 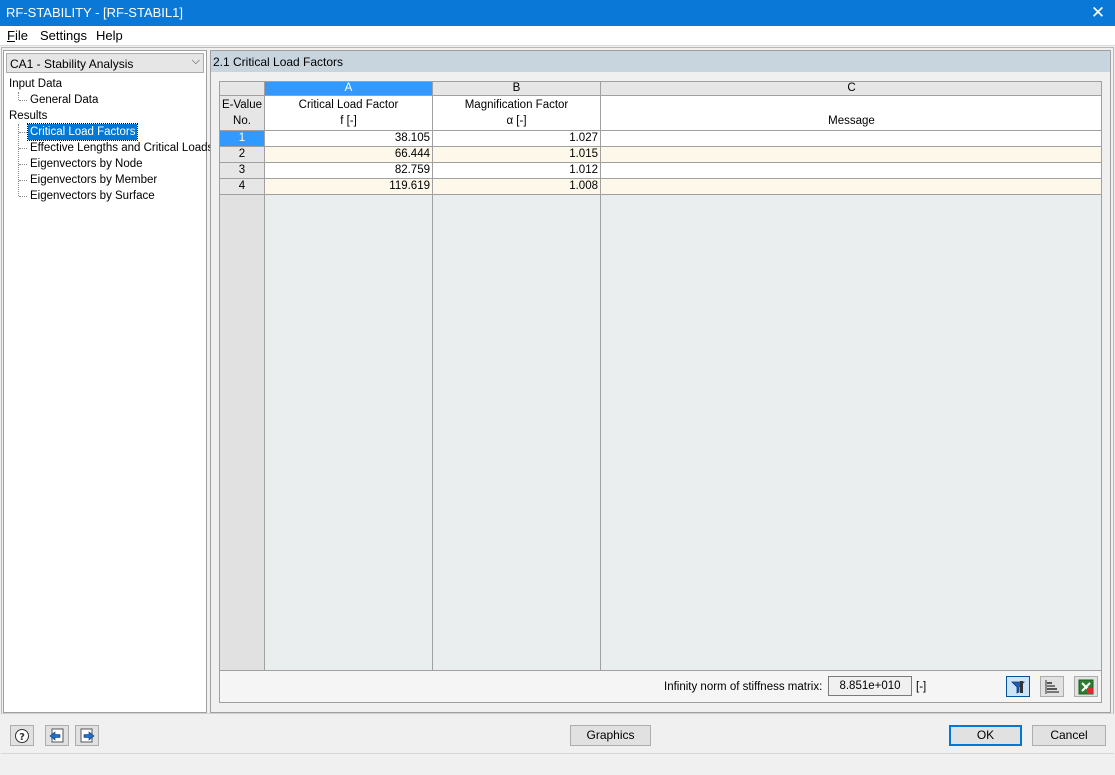 What do you see at coordinates (242, 105) in the screenshot?
I see `row-header-line1: E-Value` at bounding box center [242, 105].